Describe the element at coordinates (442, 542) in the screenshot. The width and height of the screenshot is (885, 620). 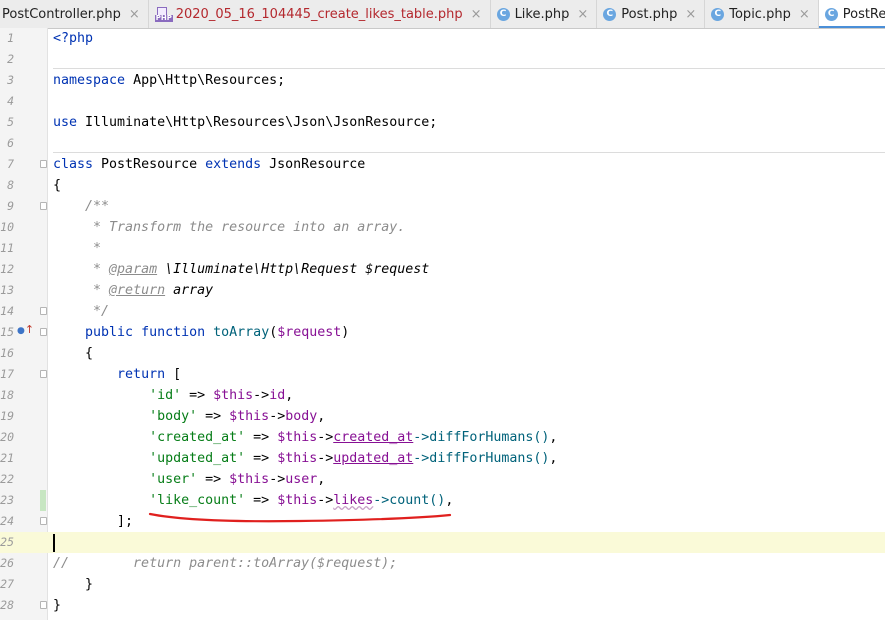
I see `current-line: 25` at that location.